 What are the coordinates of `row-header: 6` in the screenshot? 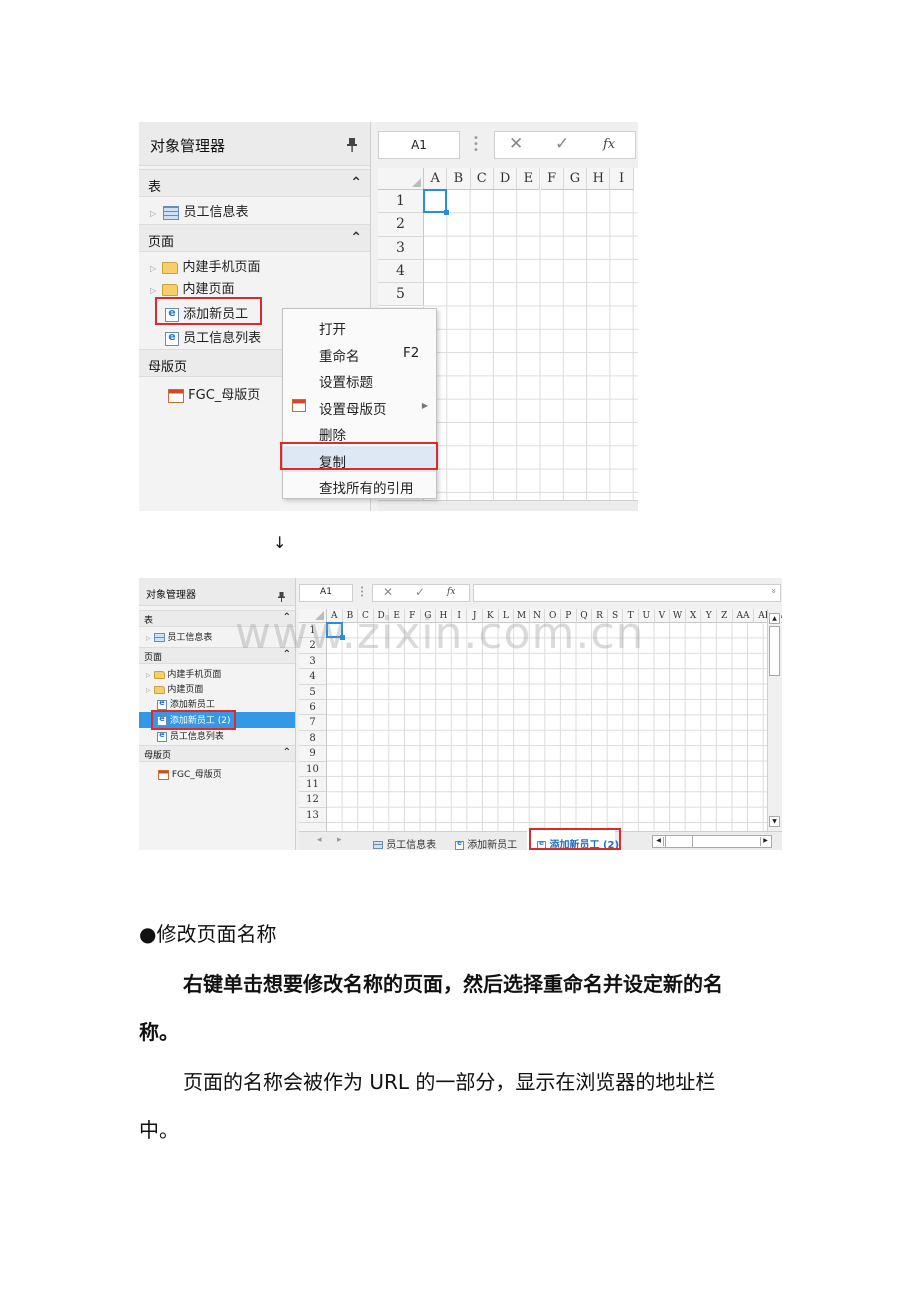 It's located at (313, 708).